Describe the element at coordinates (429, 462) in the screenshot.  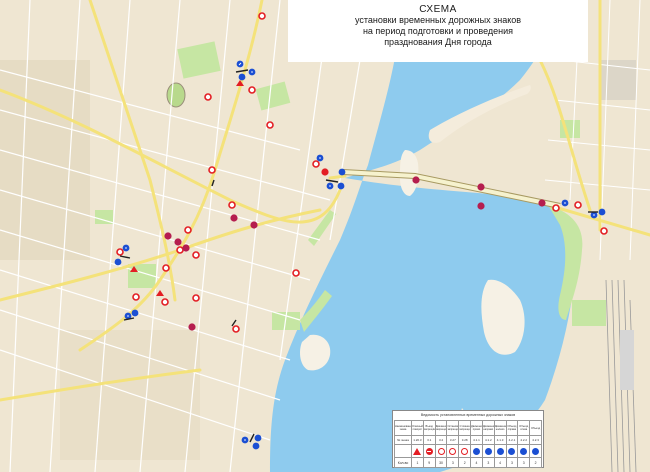
I see `legend-qty-cell: 9` at that location.